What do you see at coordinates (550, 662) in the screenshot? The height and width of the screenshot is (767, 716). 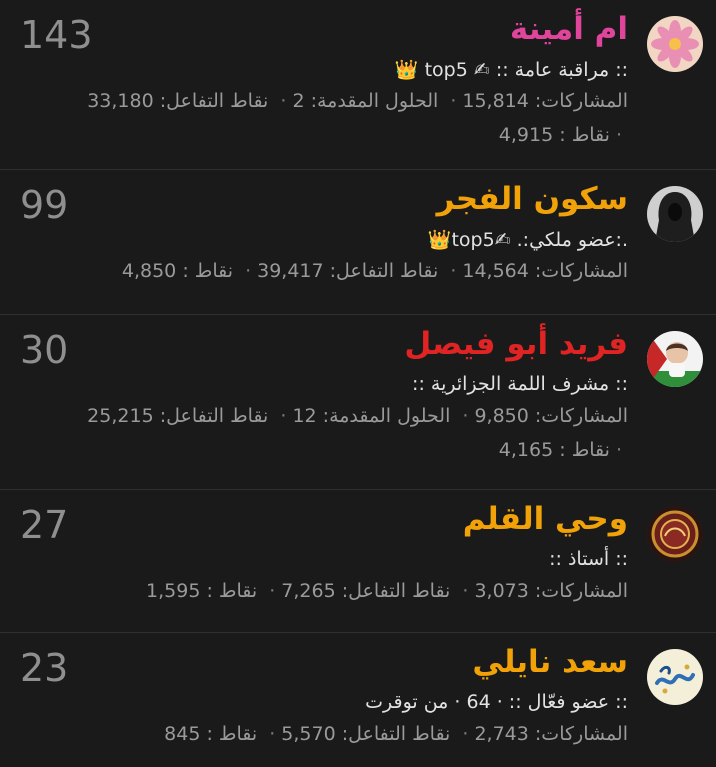 I see `member-name: سعد نايلي` at bounding box center [550, 662].